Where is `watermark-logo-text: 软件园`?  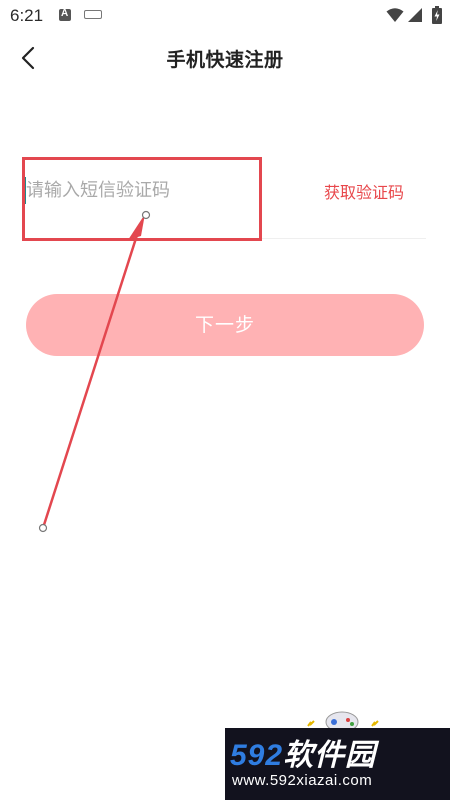 watermark-logo-text: 软件园 is located at coordinates (330, 755).